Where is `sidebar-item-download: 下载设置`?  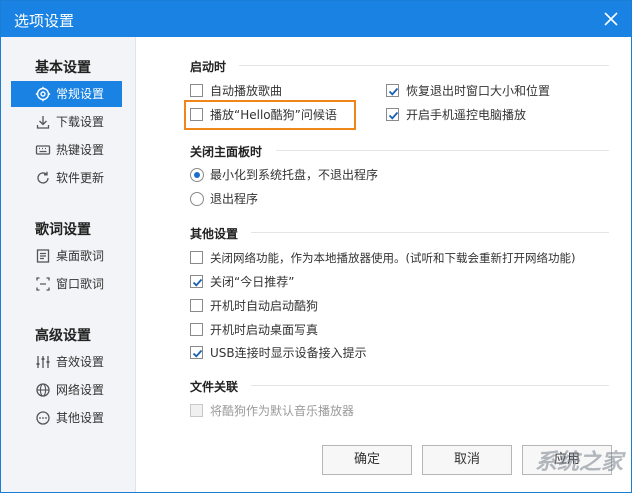 sidebar-item-download: 下载设置 is located at coordinates (66, 122).